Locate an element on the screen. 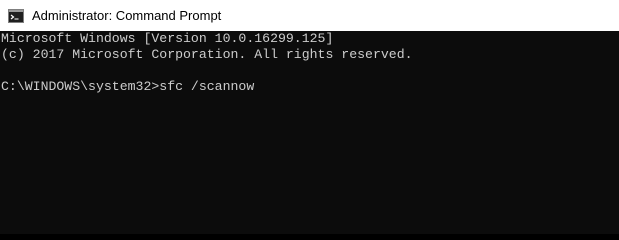  command-line: C:\WINDOWS\system32>sfc /scannow is located at coordinates (310, 87).